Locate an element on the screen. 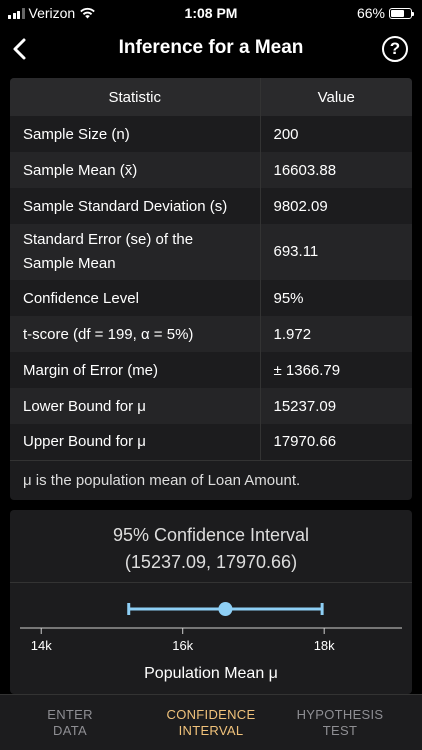 Image resolution: width=422 pixels, height=750 pixels. statistic-value: 16603.88 is located at coordinates (335, 170).